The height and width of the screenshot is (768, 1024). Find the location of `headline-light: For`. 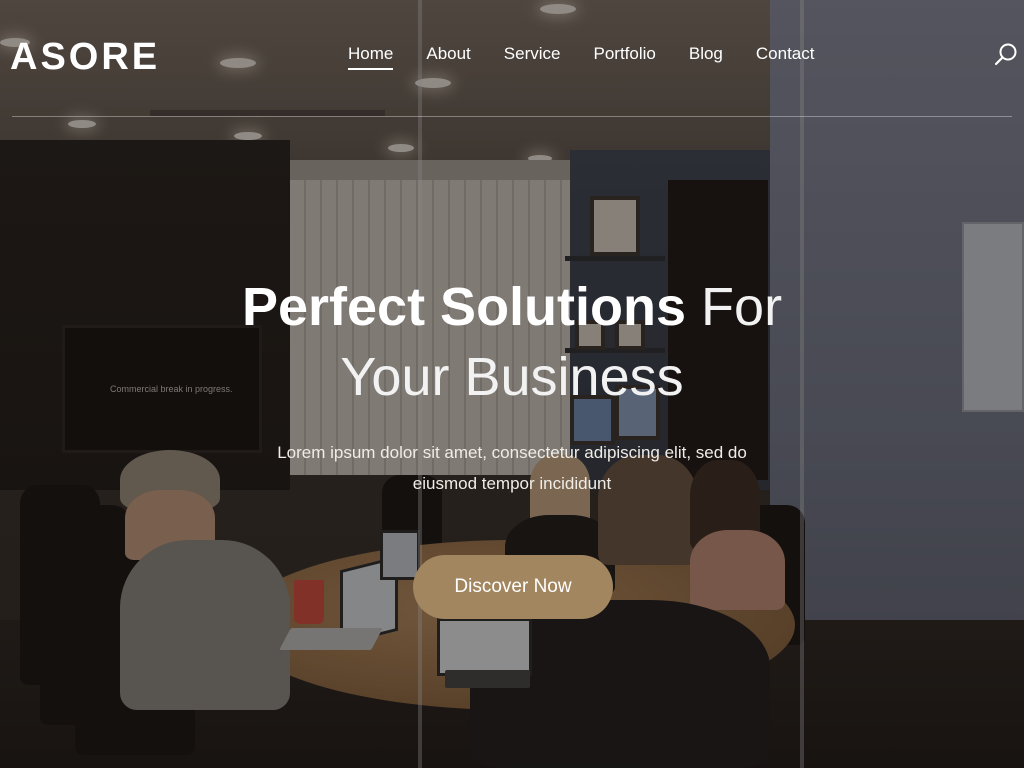

headline-light: For is located at coordinates (742, 307).